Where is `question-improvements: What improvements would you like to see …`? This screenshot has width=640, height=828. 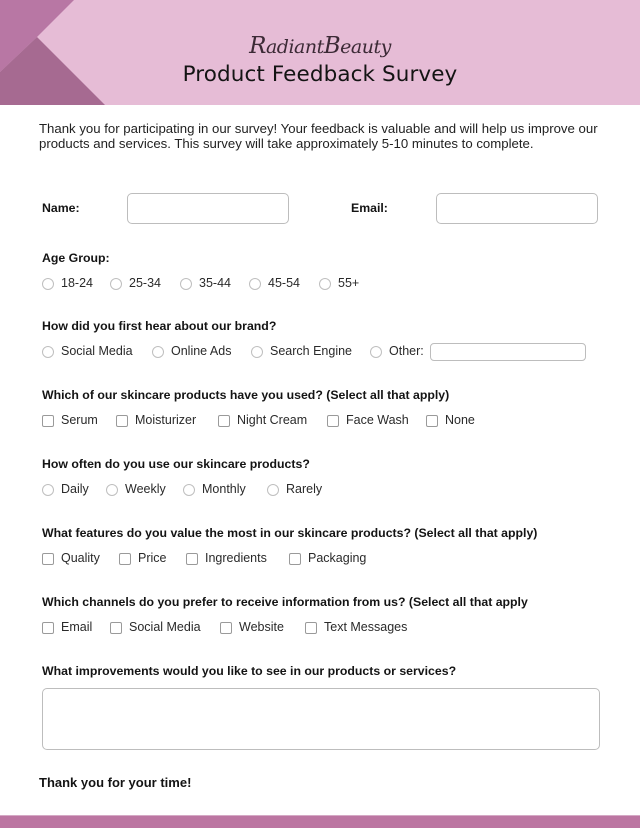
question-improvements: What improvements would you like to see … is located at coordinates (249, 671).